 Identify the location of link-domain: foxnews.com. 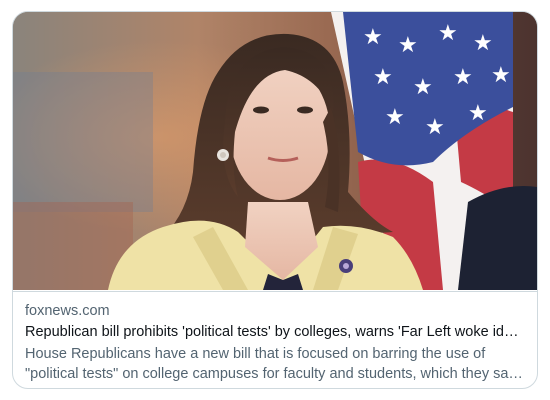
(67, 311).